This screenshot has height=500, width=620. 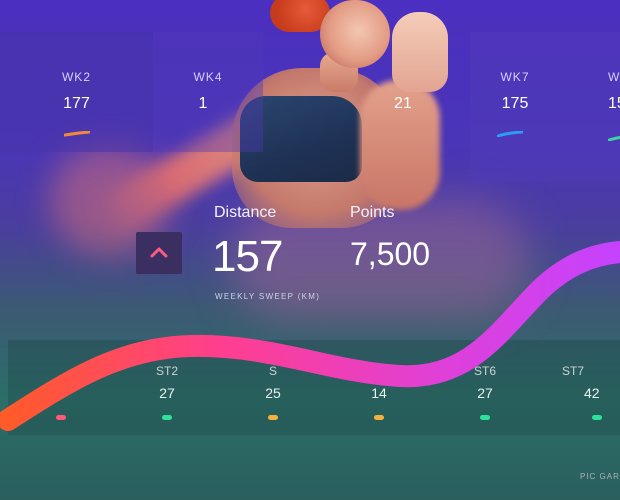 What do you see at coordinates (600, 476) in the screenshot?
I see `photo-credit: PIC GAR` at bounding box center [600, 476].